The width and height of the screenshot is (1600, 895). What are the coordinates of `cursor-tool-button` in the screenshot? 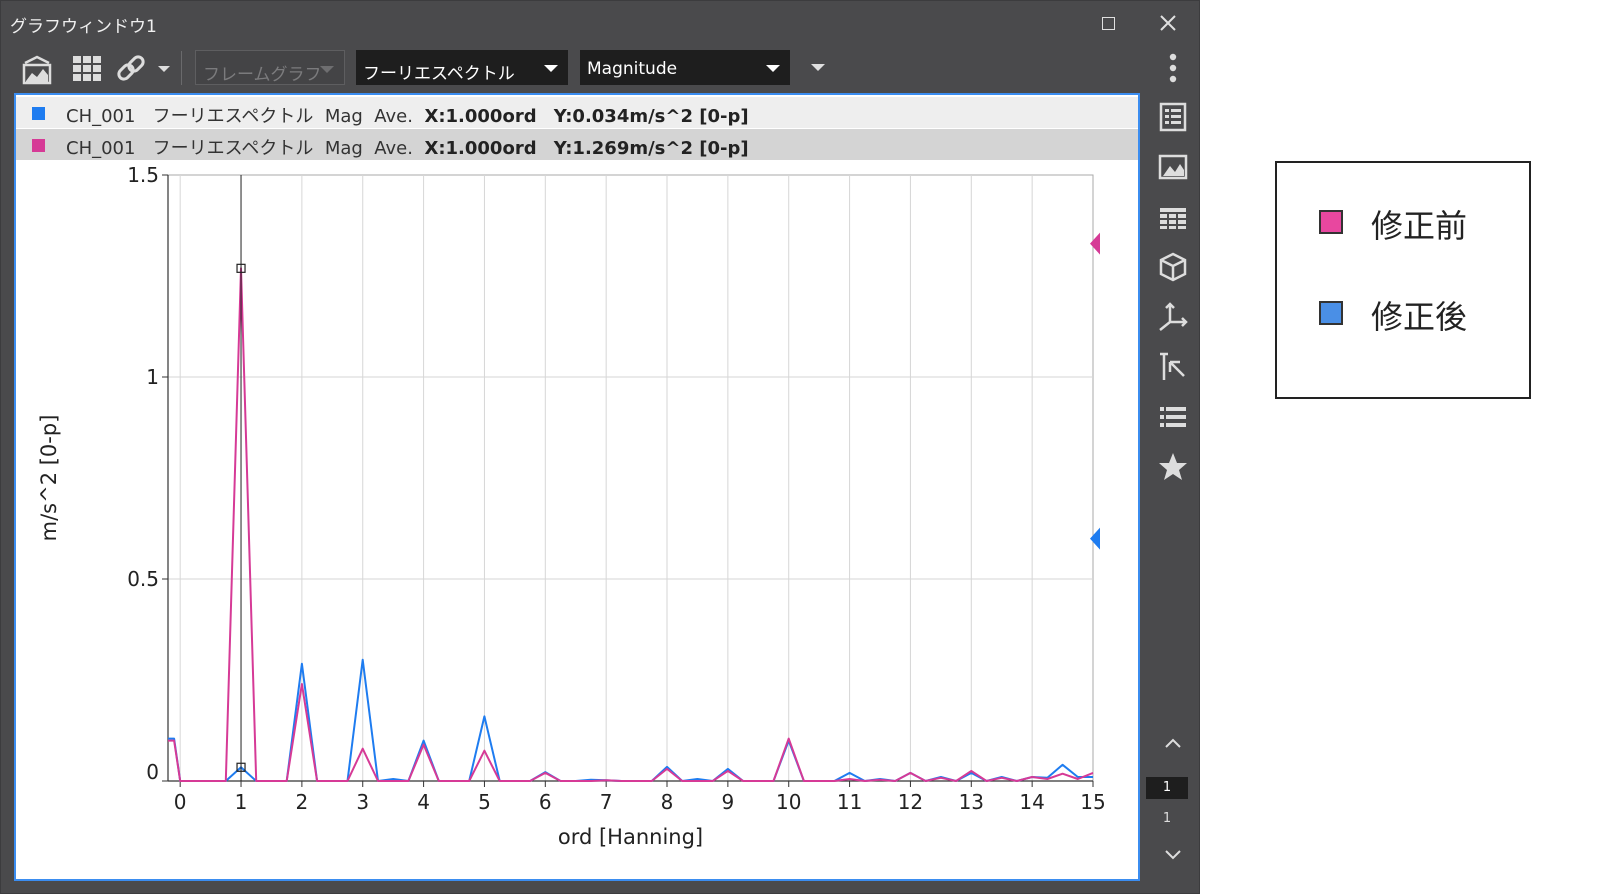 It's located at (1173, 367).